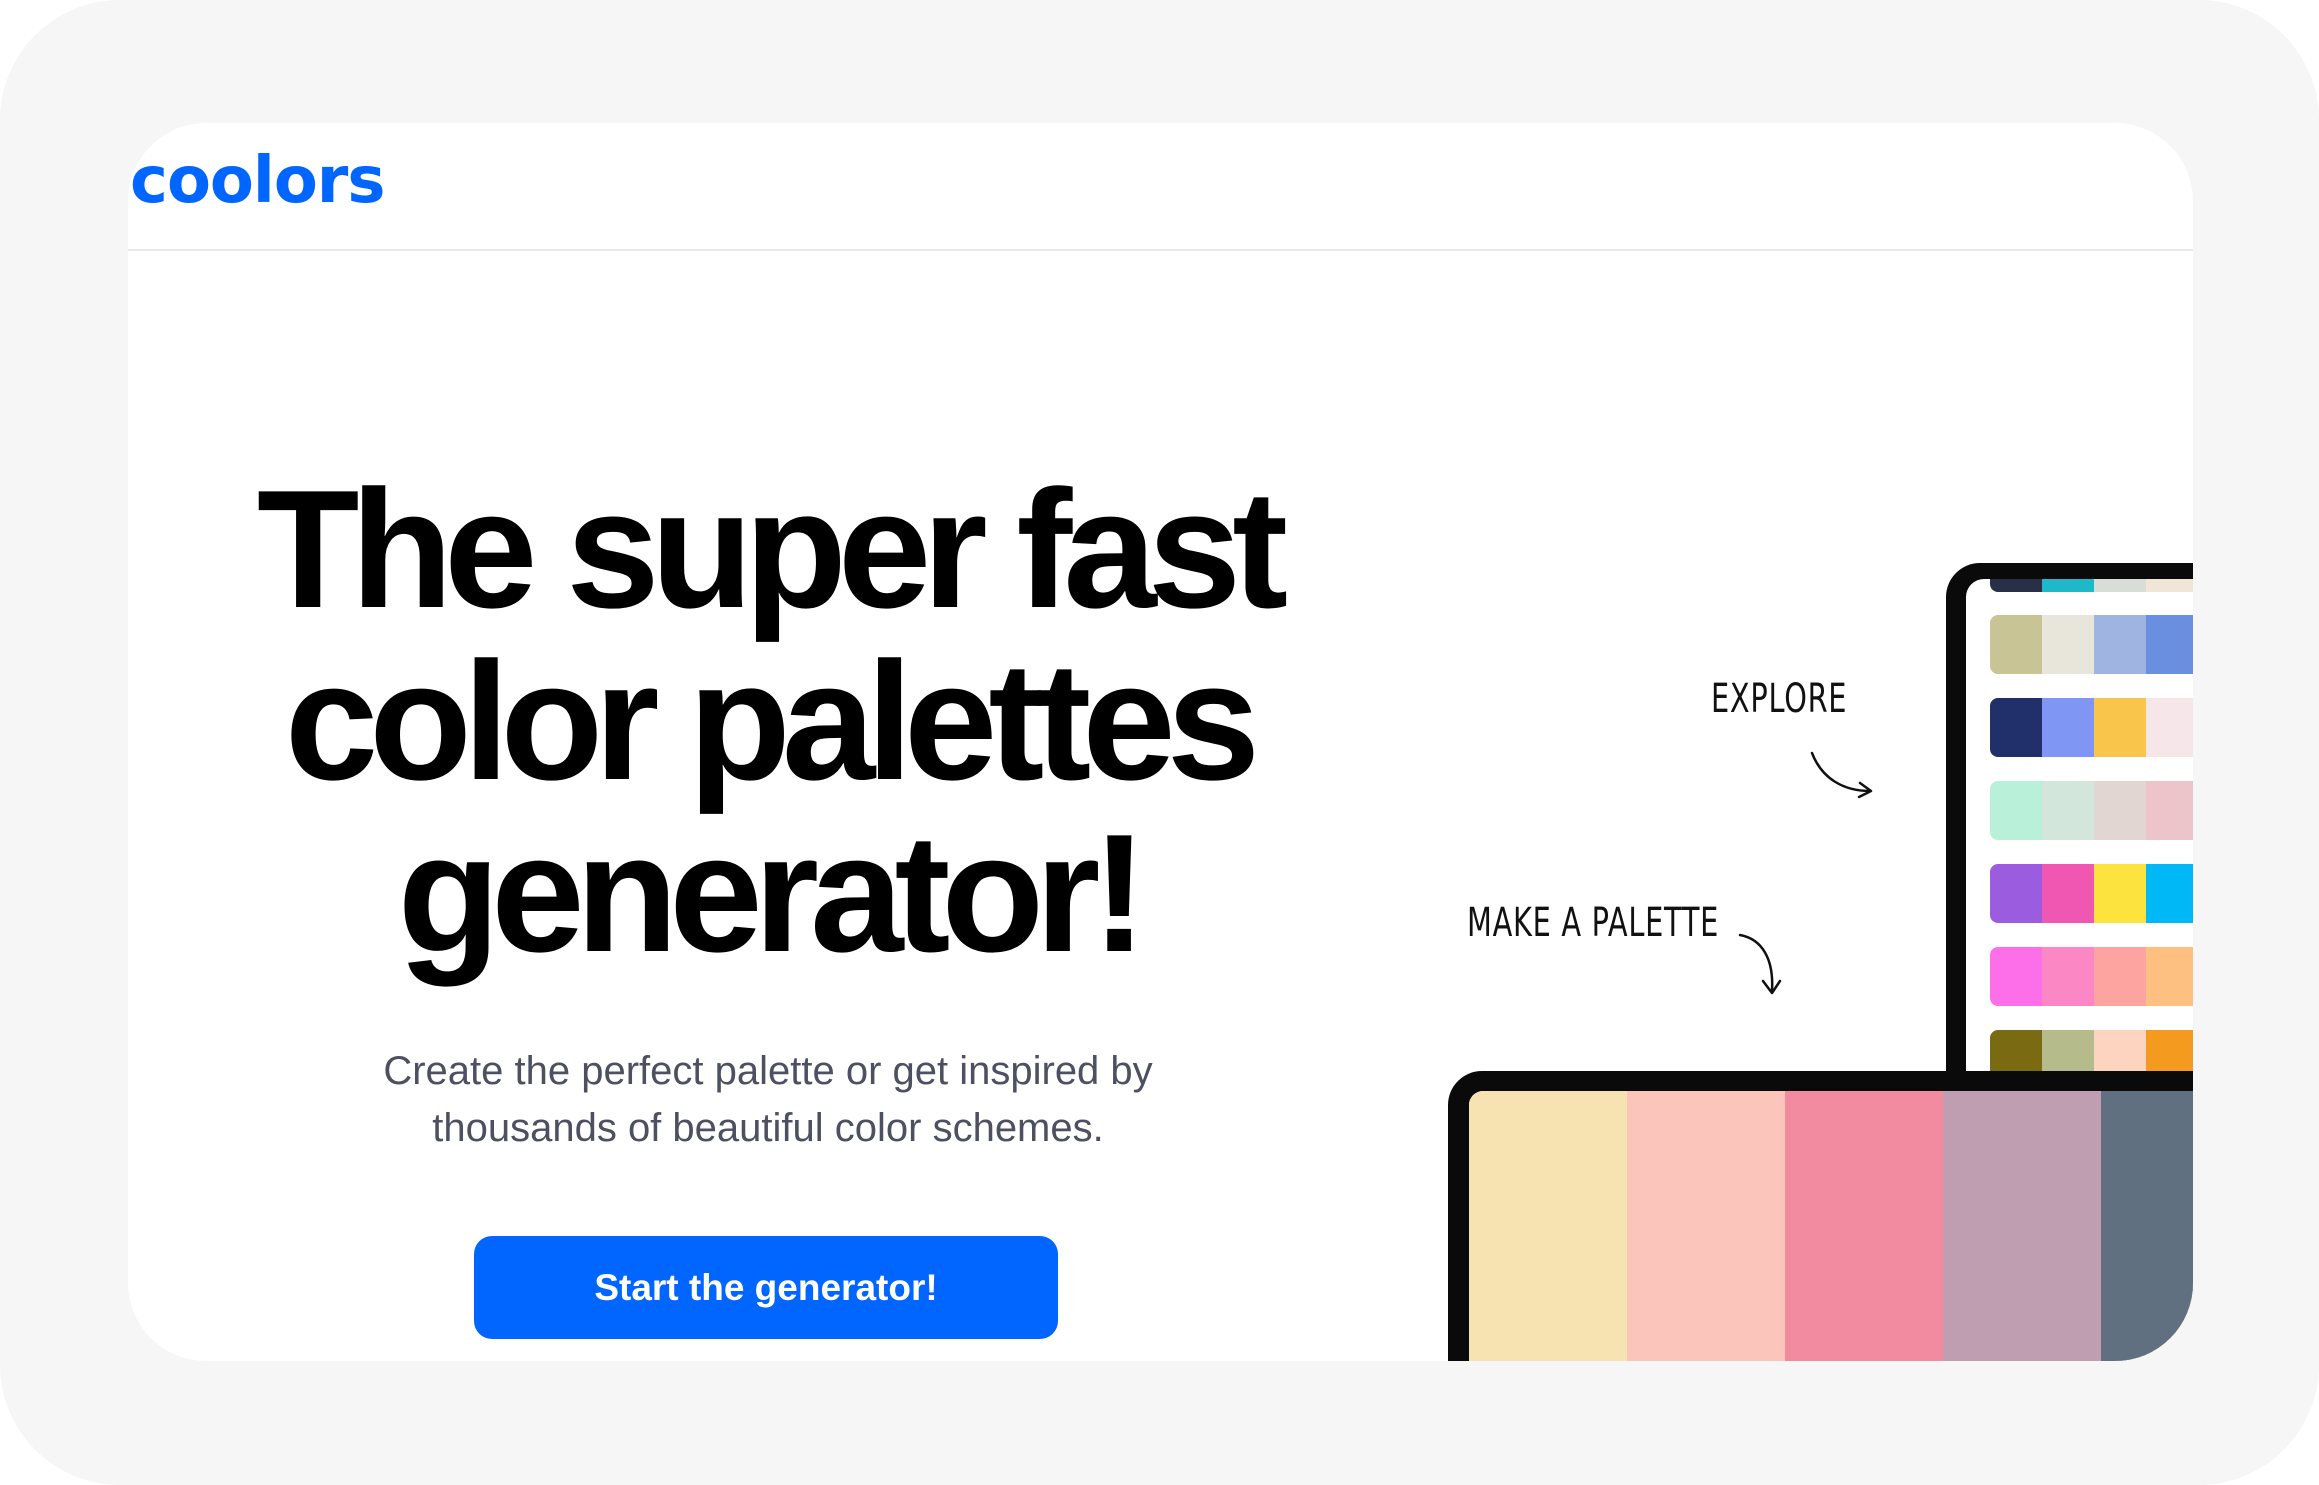 The height and width of the screenshot is (1485, 2319). What do you see at coordinates (1593, 923) in the screenshot?
I see `make-palette-annotation: MAKE A PALETTE` at bounding box center [1593, 923].